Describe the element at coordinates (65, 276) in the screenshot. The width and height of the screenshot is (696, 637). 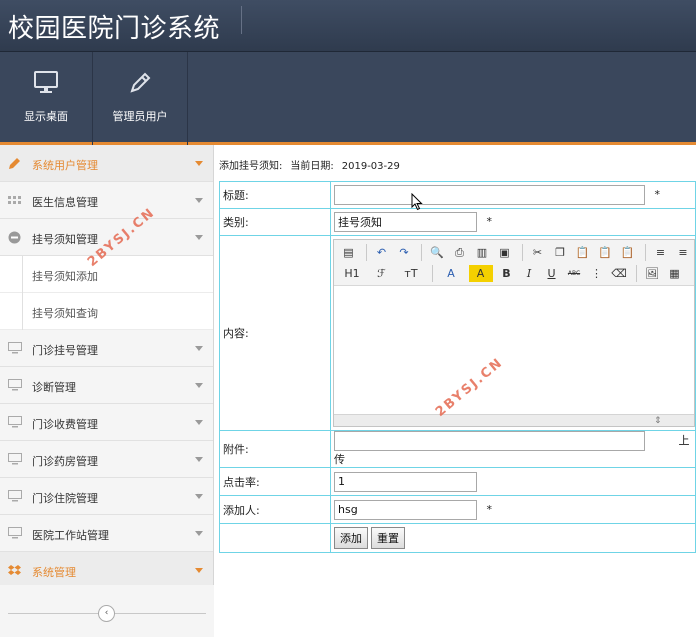
I see `sidebar-subitem-label: 挂号须知添加` at that location.